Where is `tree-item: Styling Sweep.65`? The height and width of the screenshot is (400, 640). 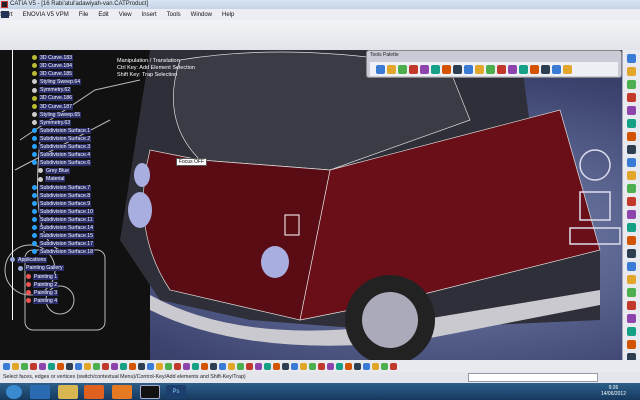 tree-item: Styling Sweep.65 is located at coordinates (54, 115).